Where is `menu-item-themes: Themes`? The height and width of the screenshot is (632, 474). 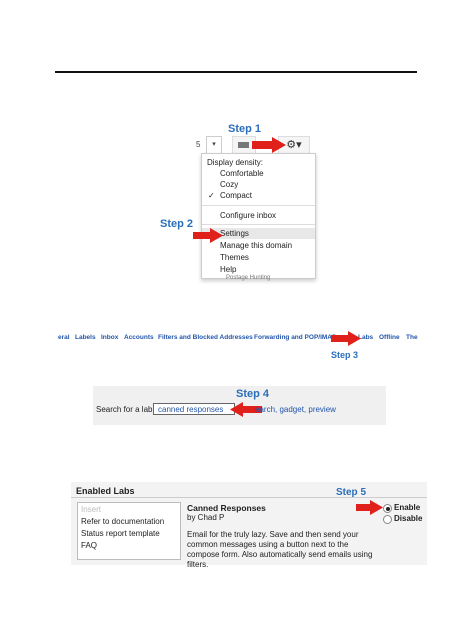 menu-item-themes: Themes is located at coordinates (258, 257).